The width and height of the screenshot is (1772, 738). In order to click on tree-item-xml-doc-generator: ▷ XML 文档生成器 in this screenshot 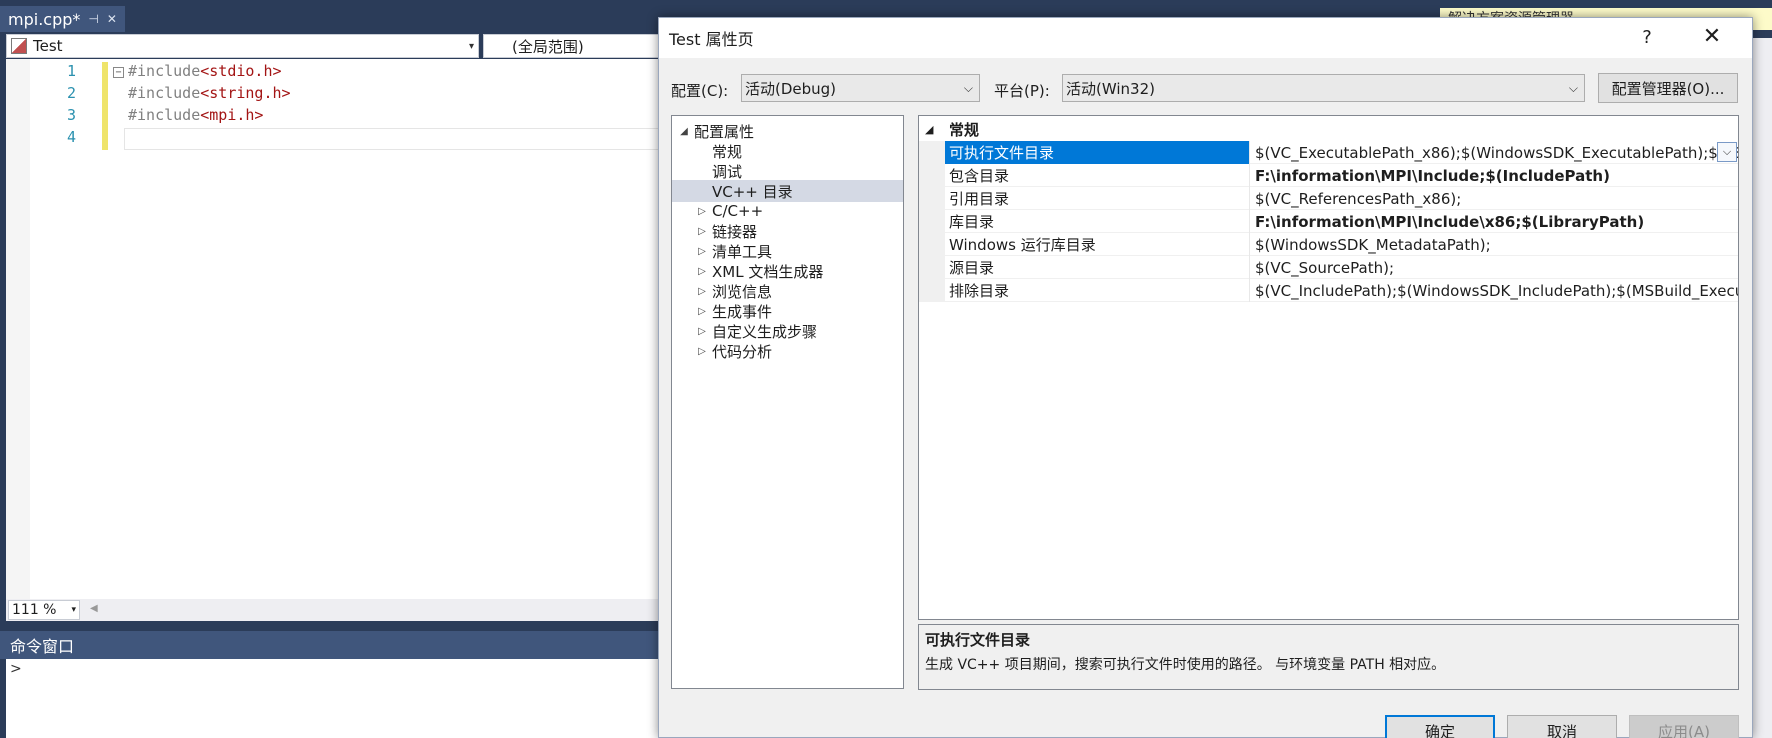, I will do `click(787, 271)`.